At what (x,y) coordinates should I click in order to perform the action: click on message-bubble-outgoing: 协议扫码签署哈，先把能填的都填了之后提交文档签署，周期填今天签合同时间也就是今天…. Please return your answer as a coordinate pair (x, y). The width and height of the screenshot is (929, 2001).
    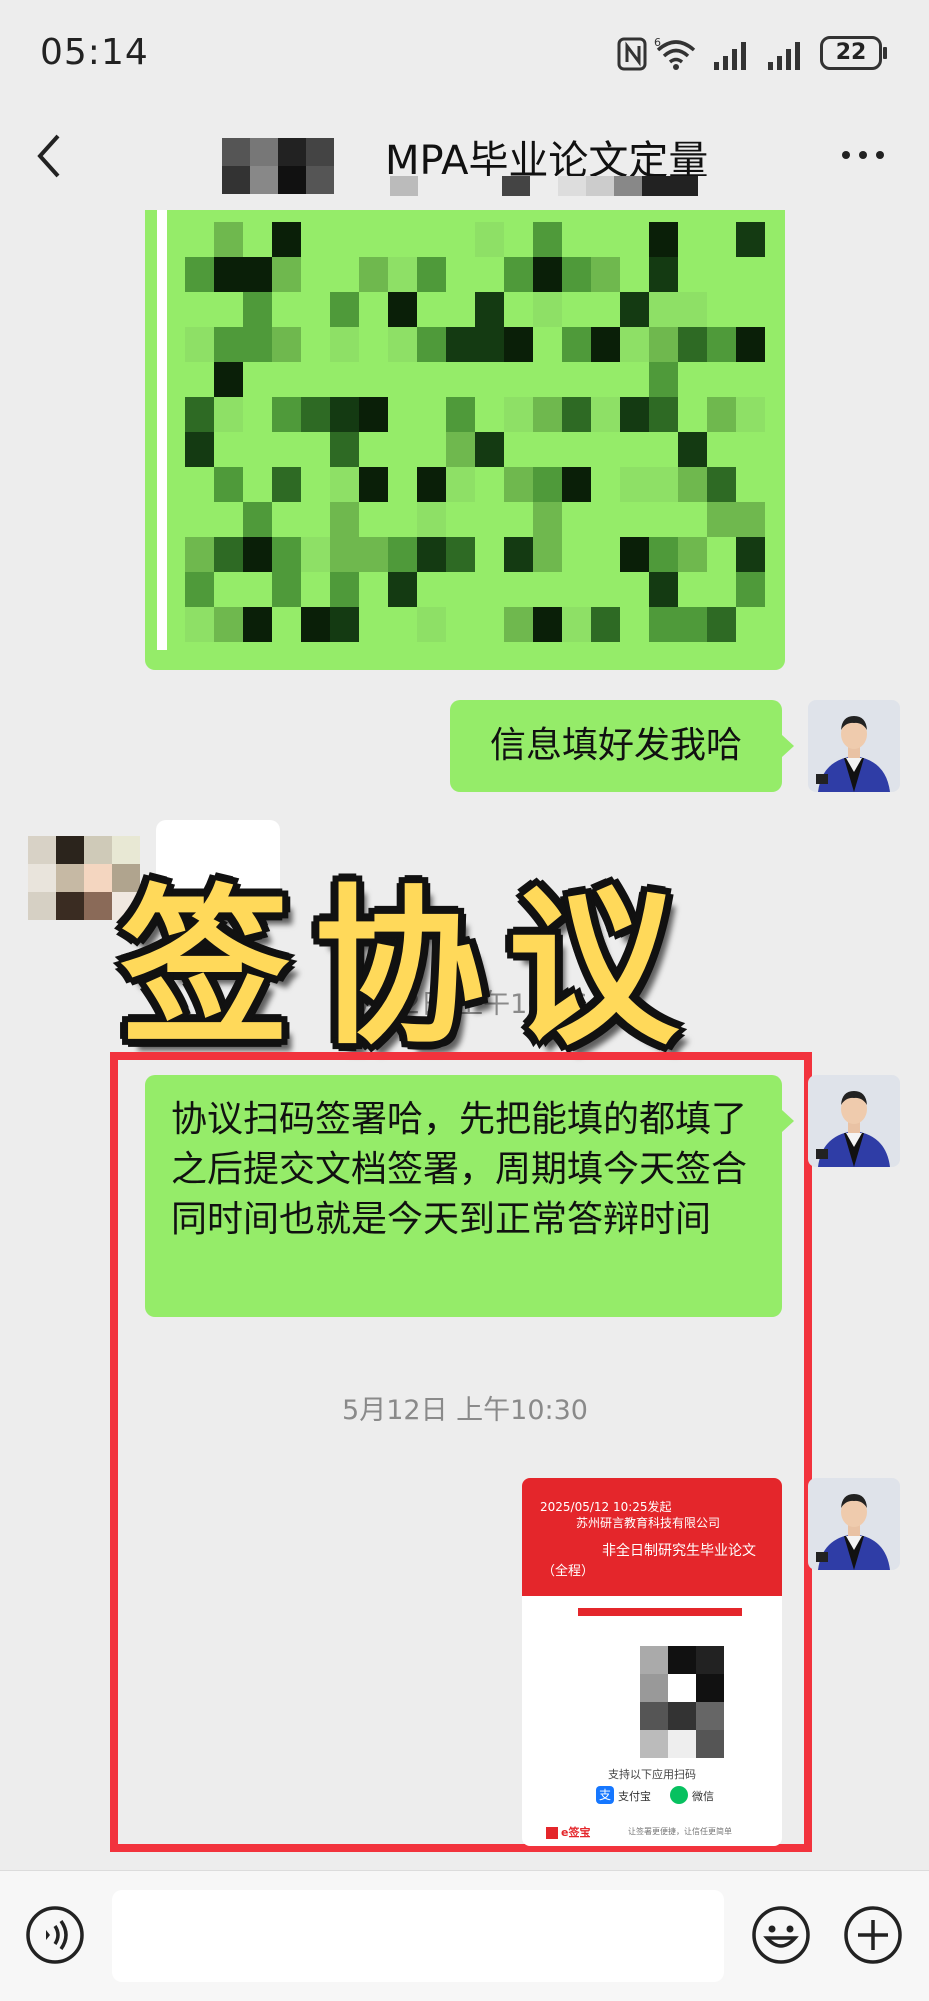
    Looking at the image, I should click on (463, 1196).